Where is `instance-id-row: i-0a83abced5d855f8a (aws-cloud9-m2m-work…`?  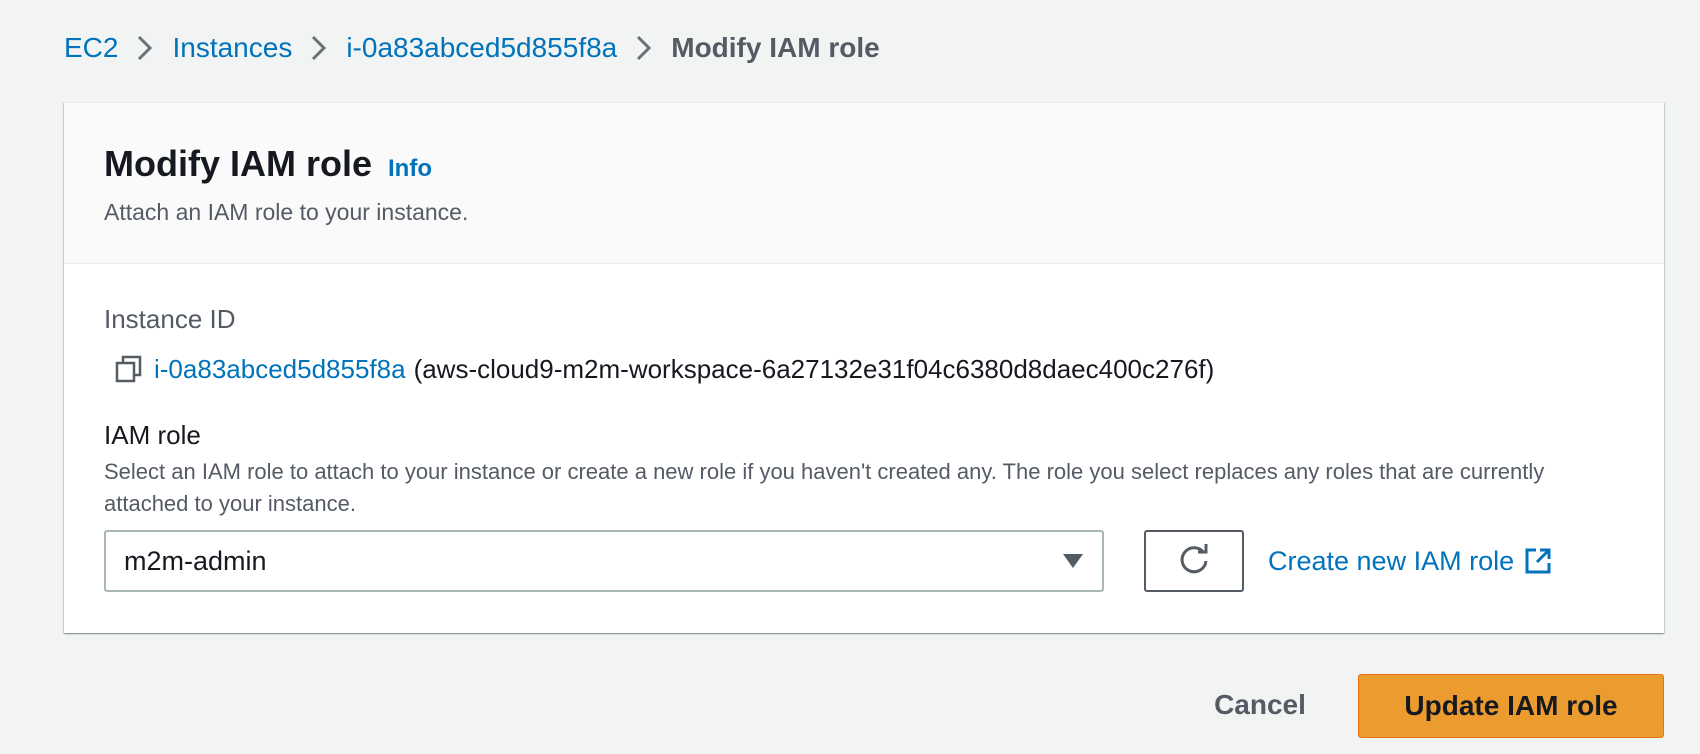 instance-id-row: i-0a83abced5d855f8a (aws-cloud9-m2m-work… is located at coordinates (864, 369).